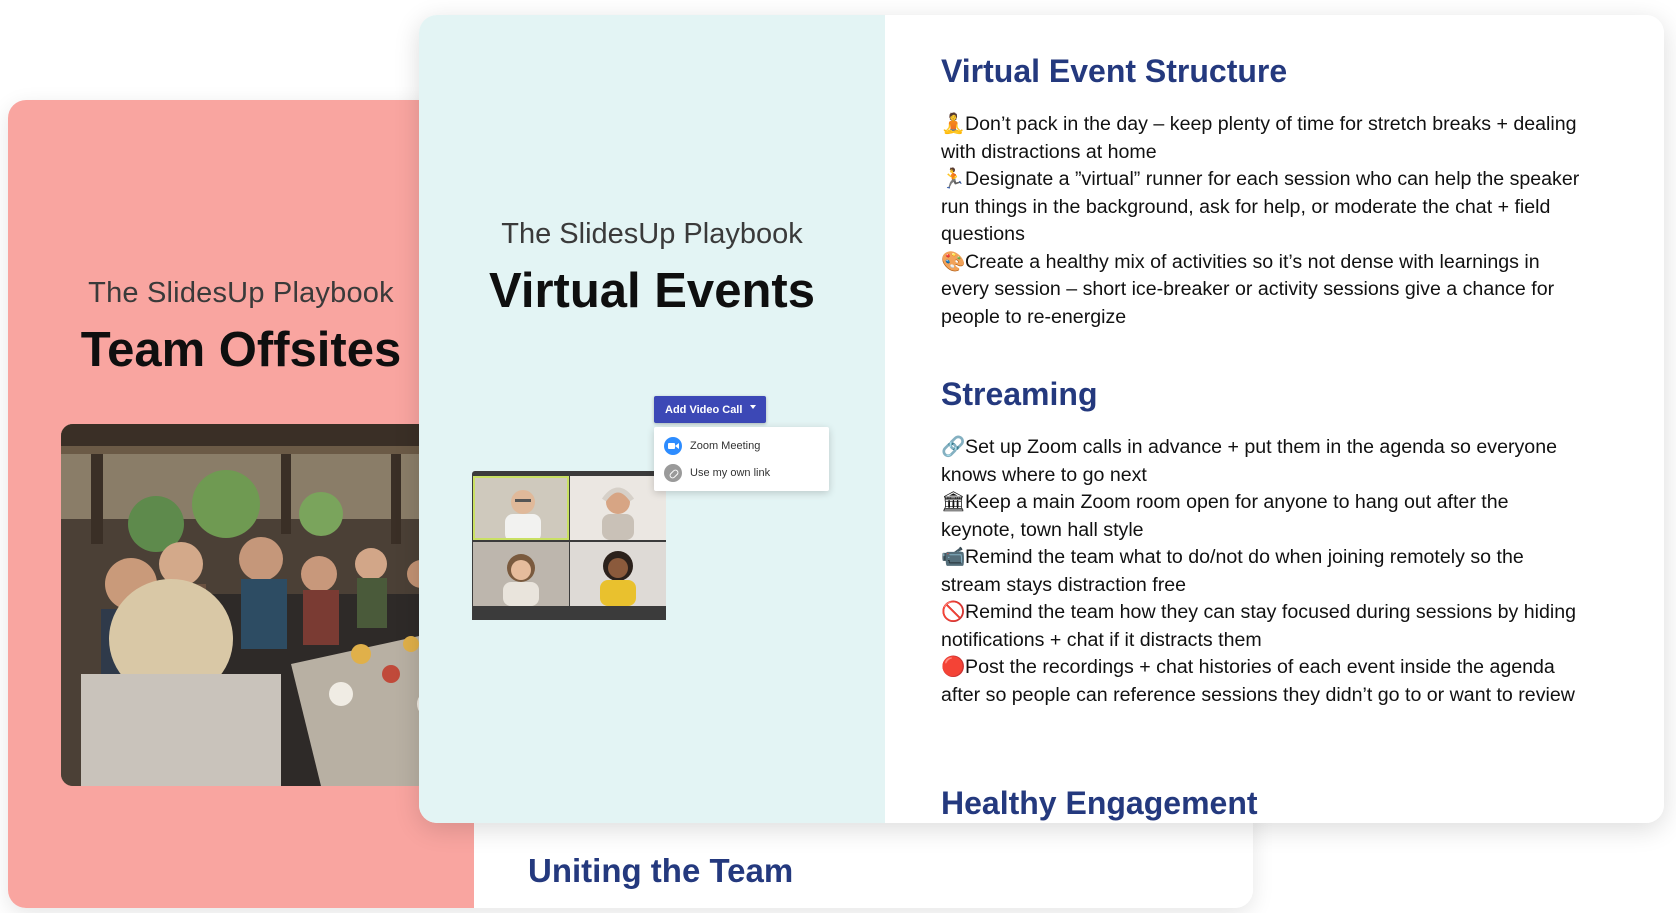 The width and height of the screenshot is (1676, 913). What do you see at coordinates (953, 557) in the screenshot?
I see `video-camera-icon: 📹` at bounding box center [953, 557].